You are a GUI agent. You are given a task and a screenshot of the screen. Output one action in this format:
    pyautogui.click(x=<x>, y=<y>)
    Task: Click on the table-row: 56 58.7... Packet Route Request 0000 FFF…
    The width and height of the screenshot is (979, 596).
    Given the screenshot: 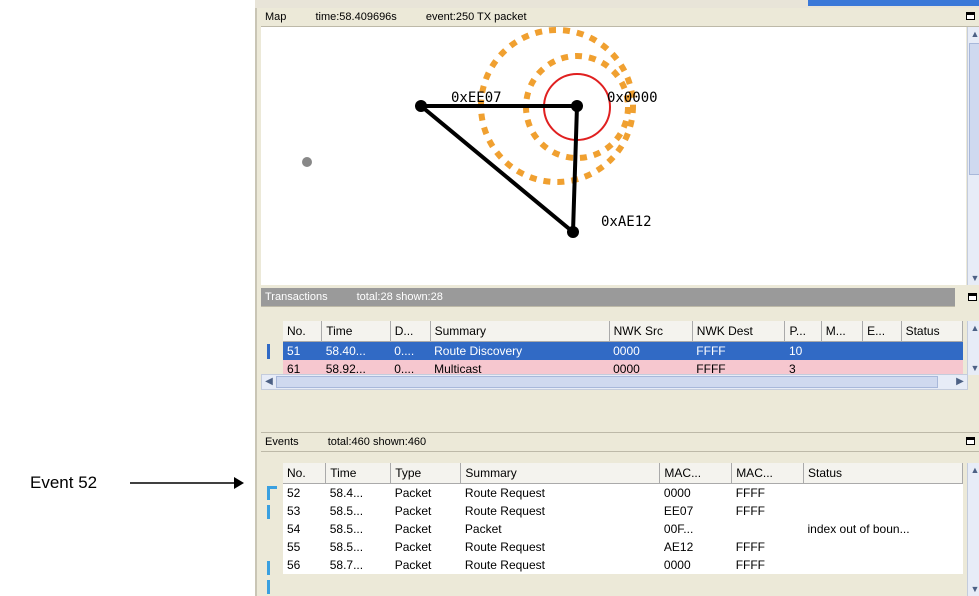 What is the action you would take?
    pyautogui.click(x=623, y=565)
    